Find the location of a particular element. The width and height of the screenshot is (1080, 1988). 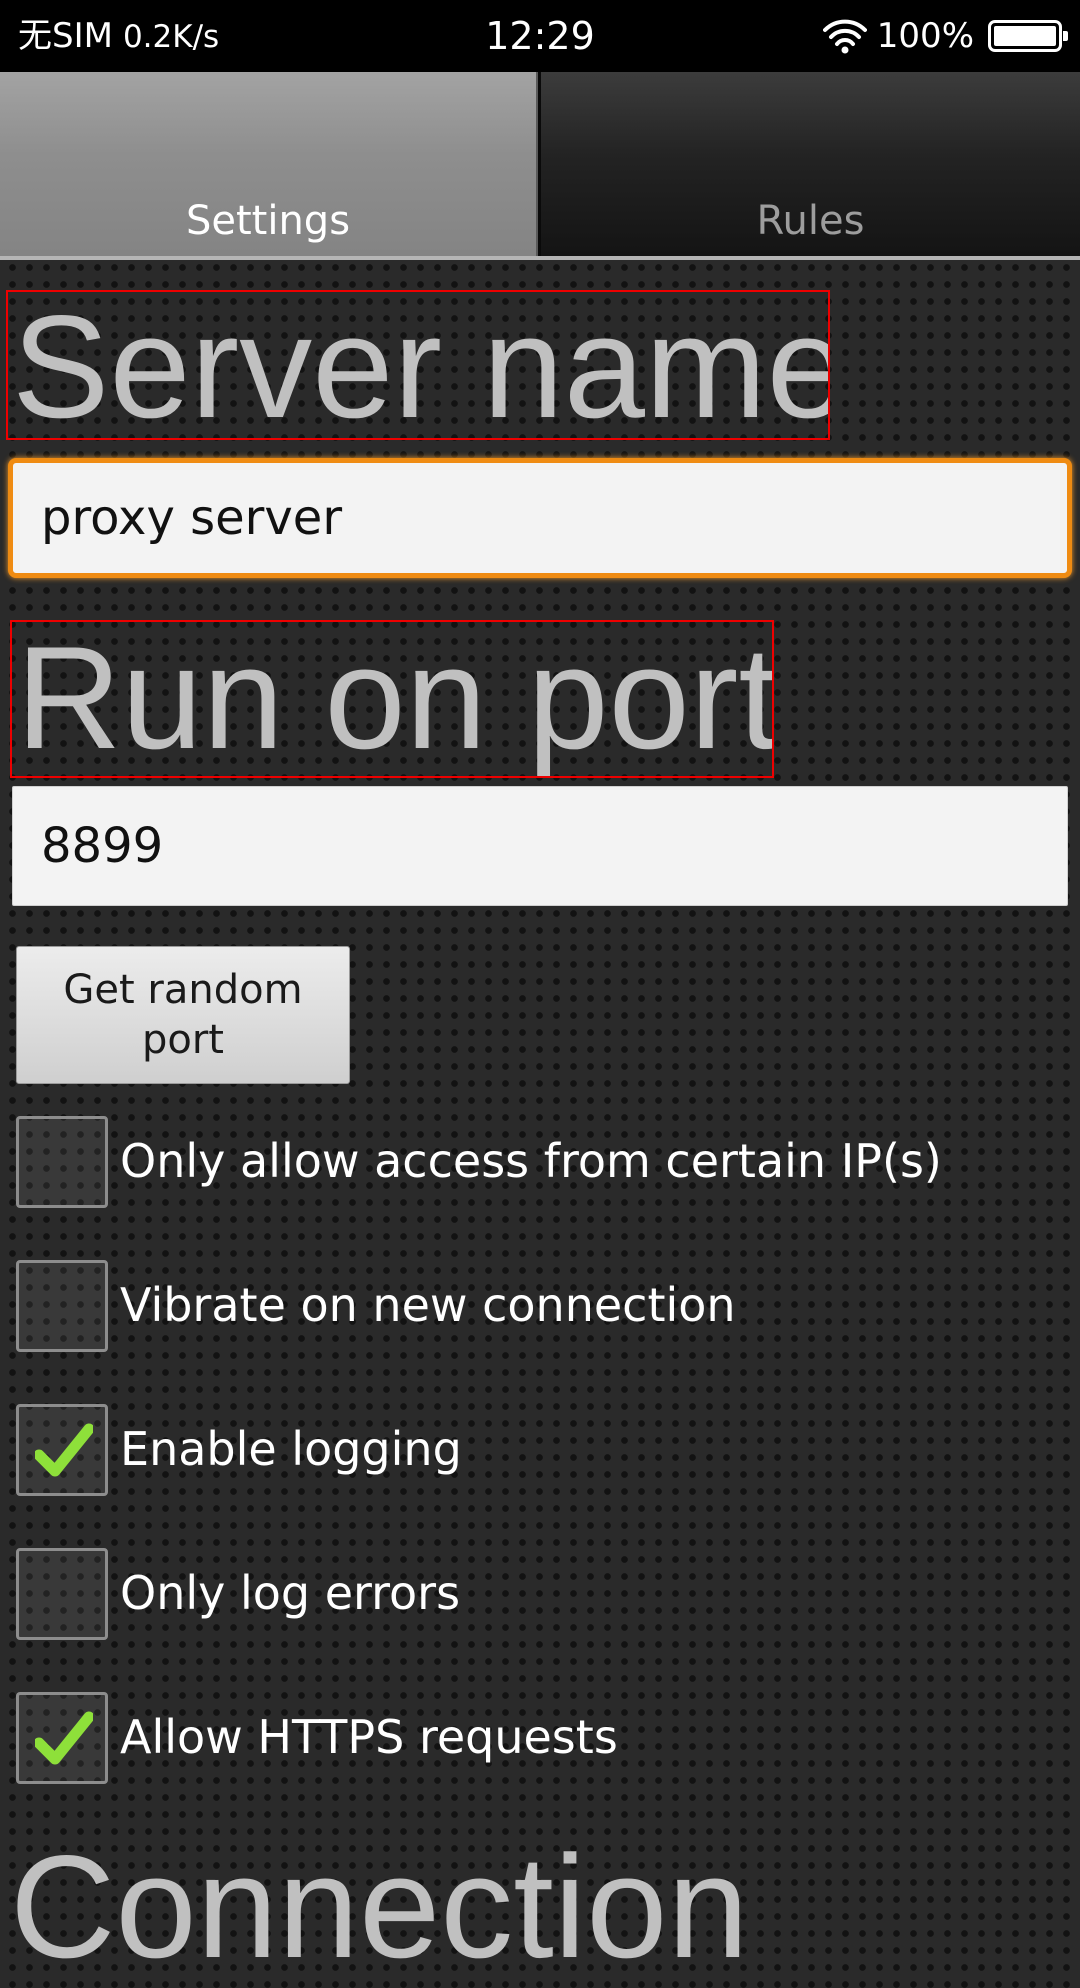

get-random-port-button: Get random port is located at coordinates (183, 1015).